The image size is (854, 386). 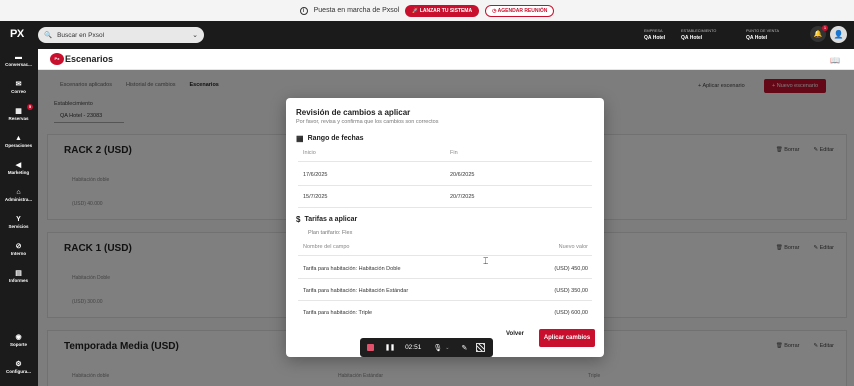 What do you see at coordinates (17, 34) in the screenshot?
I see `app-logo: PX` at bounding box center [17, 34].